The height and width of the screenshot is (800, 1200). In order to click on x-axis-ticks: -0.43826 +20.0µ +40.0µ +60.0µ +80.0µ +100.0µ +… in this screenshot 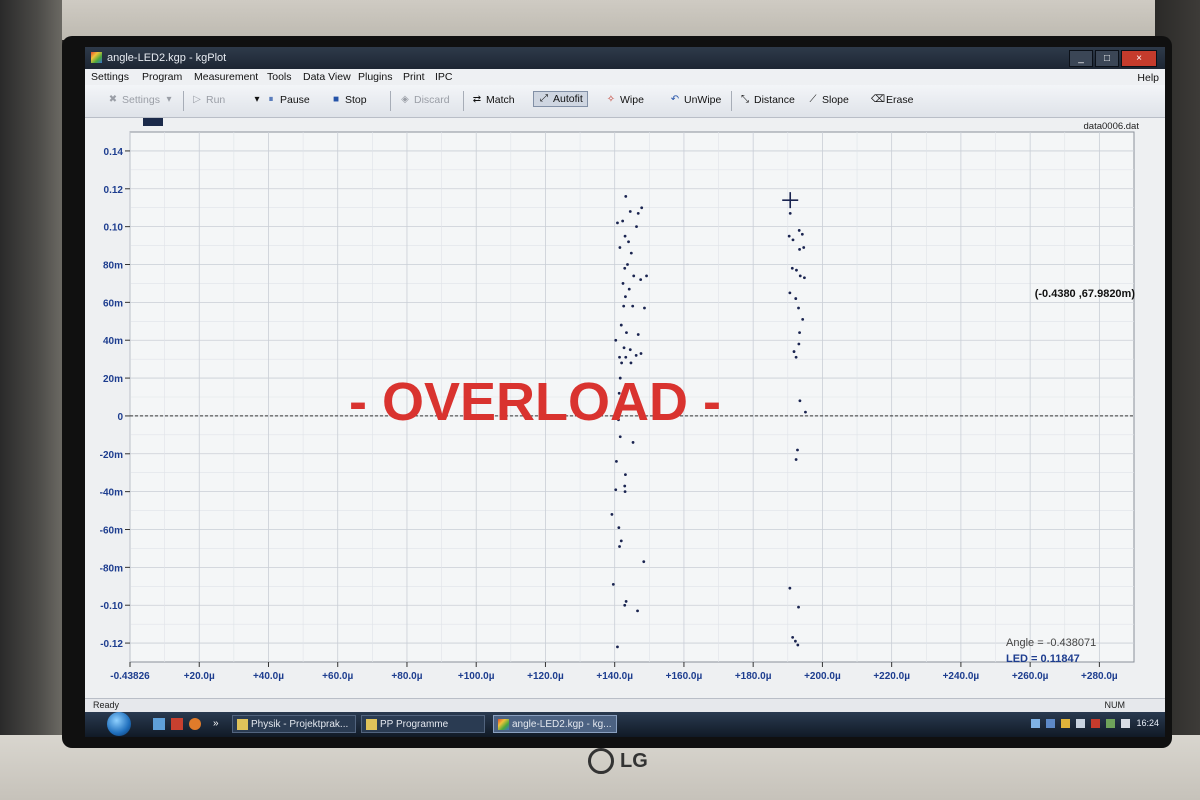, I will do `click(614, 672)`.